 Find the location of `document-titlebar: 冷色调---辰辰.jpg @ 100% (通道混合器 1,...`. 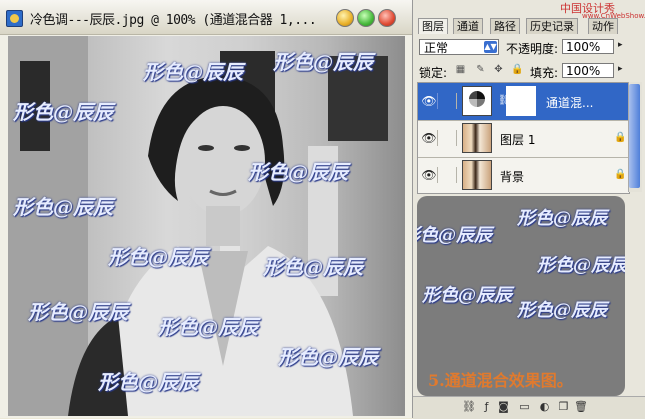

document-titlebar: 冷色调---辰辰.jpg @ 100% (通道混合器 1,... is located at coordinates (206, 17).